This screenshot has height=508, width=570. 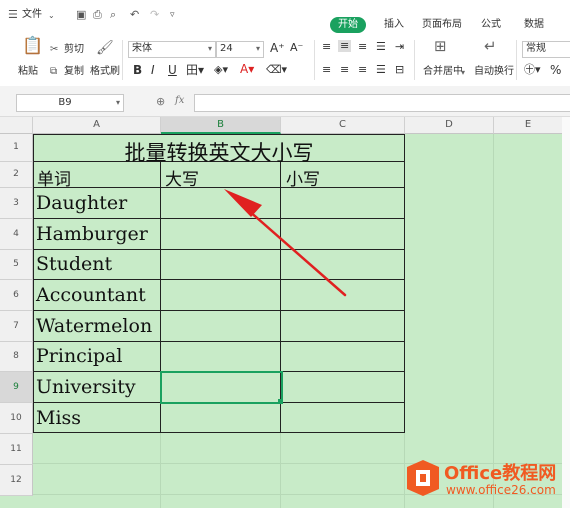 I want to click on cut-icon: ✂, so click(x=54, y=50).